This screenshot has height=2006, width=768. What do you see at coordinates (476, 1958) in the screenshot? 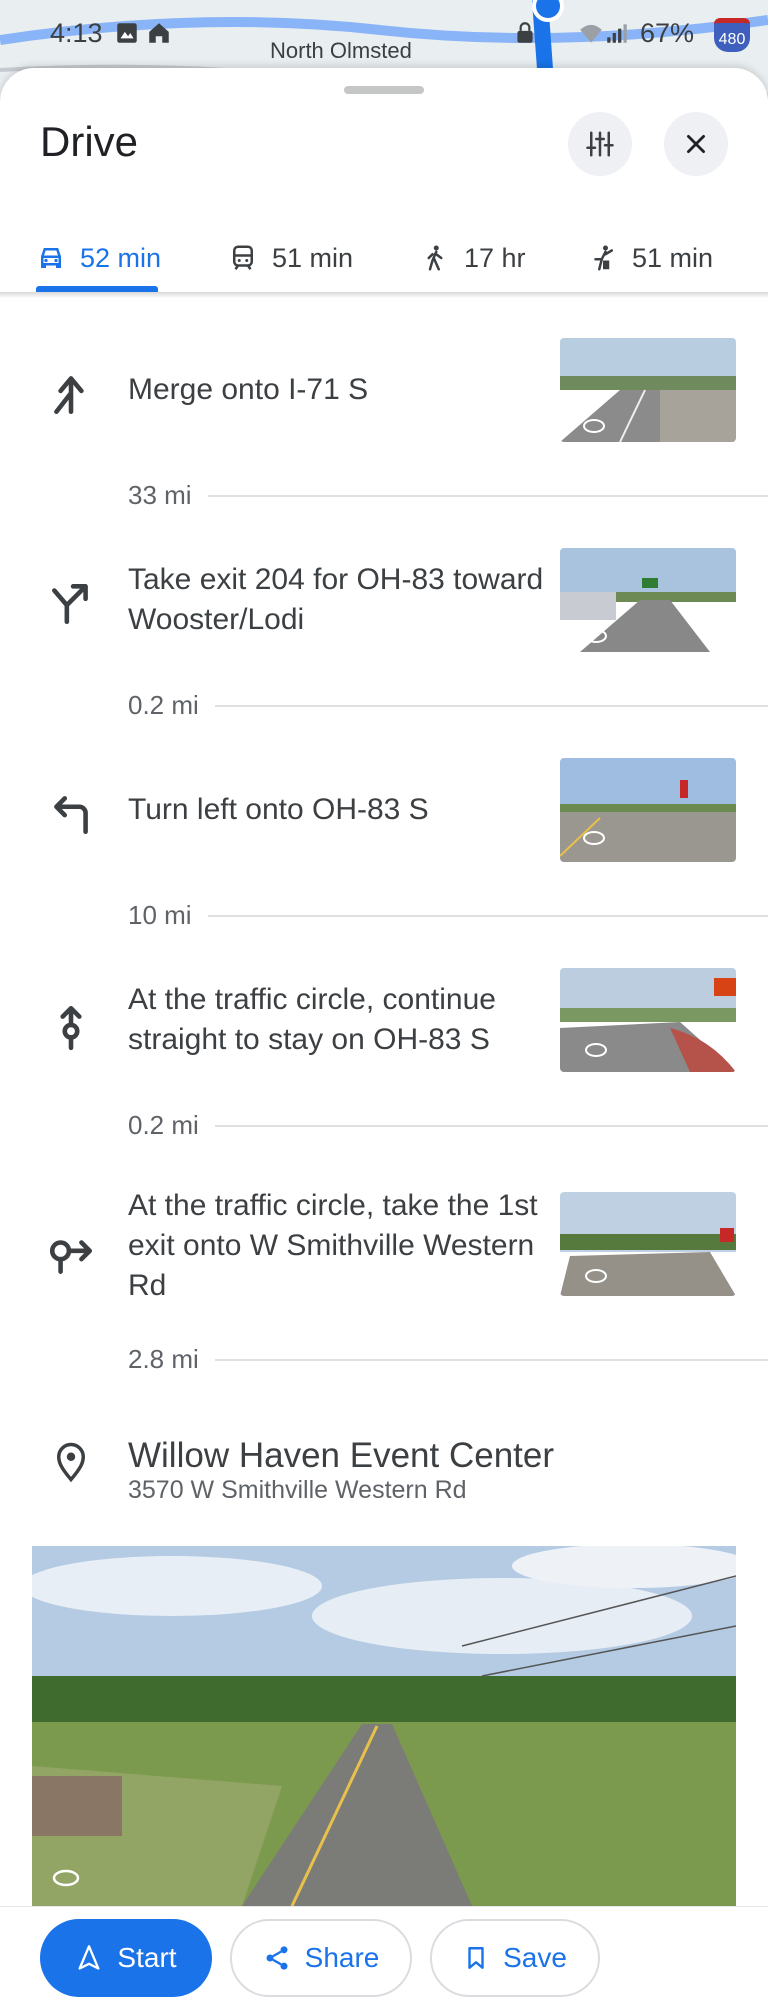
I see `bookmark-icon` at bounding box center [476, 1958].